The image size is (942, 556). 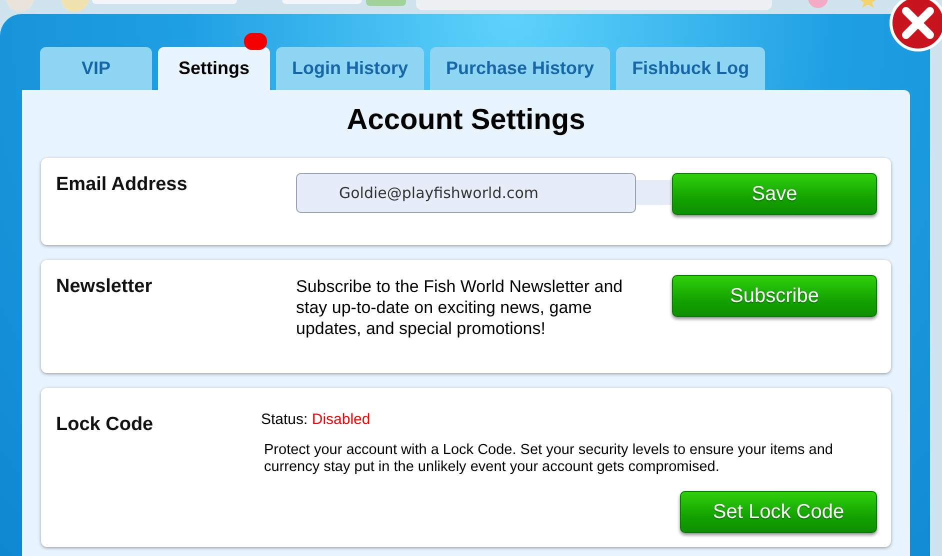 I want to click on field-highlight, so click(x=653, y=192).